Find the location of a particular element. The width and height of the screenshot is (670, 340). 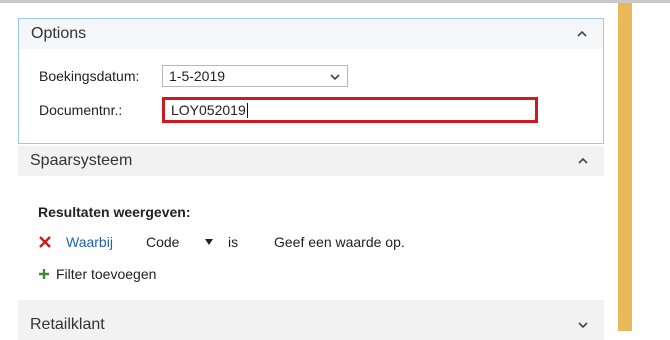

booking-date-value: 1-5-2019 is located at coordinates (197, 76).